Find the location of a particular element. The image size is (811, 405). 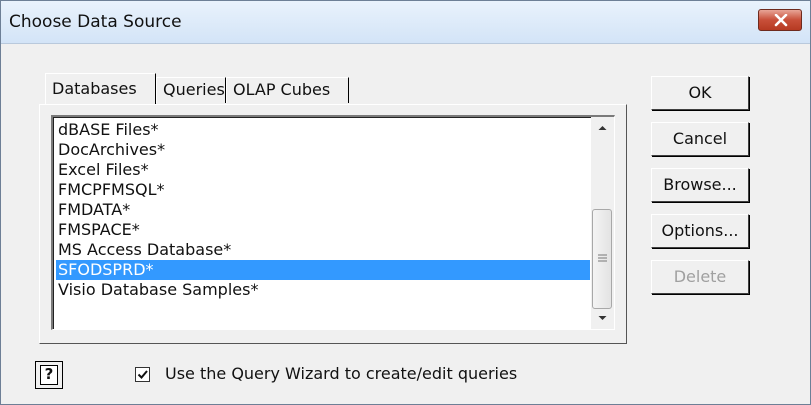

window-title: Choose Data Source is located at coordinates (95, 22).